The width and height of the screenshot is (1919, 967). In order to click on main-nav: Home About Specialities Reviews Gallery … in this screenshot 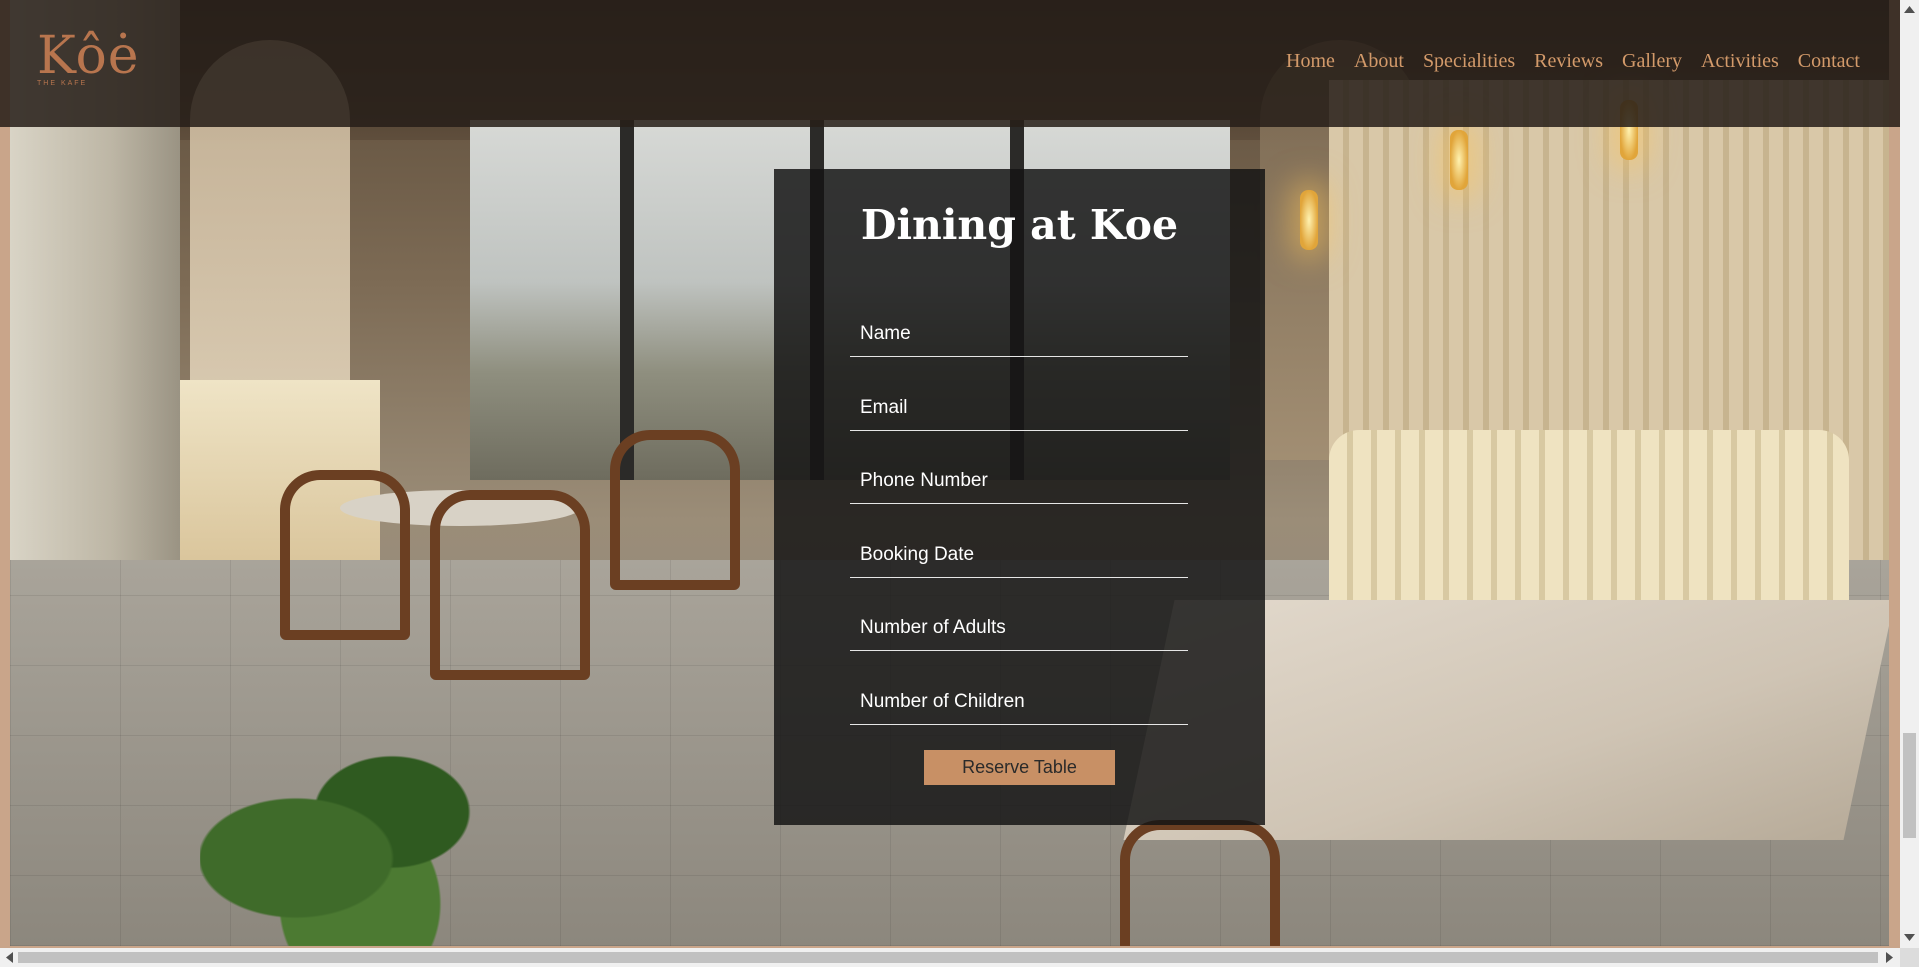, I will do `click(1573, 61)`.